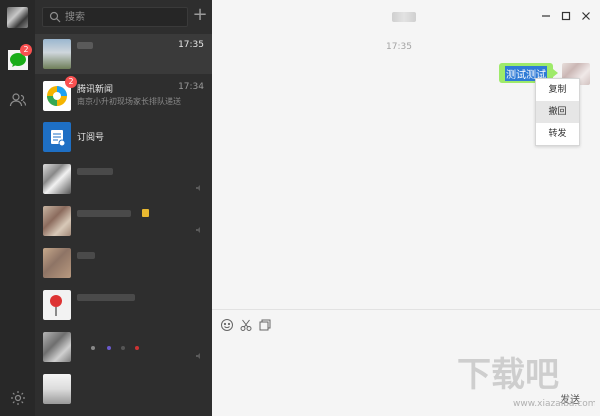  I want to click on menu-item-recall: 撤回, so click(557, 112).